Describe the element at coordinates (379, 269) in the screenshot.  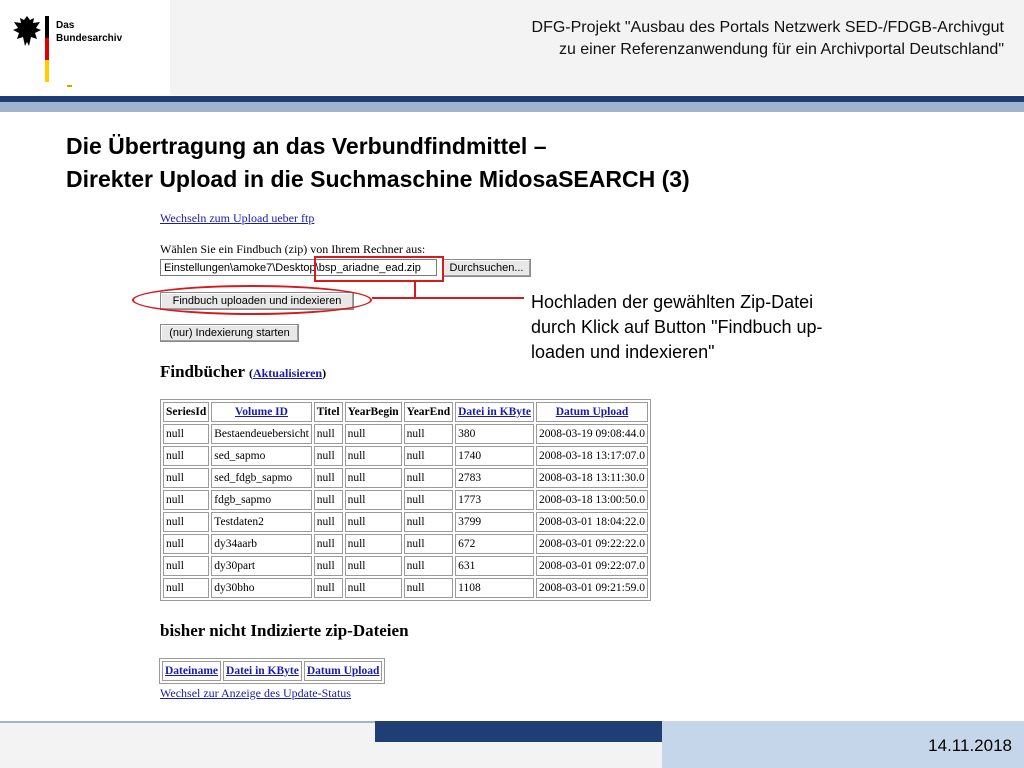
I see `filename-highlight-box` at that location.